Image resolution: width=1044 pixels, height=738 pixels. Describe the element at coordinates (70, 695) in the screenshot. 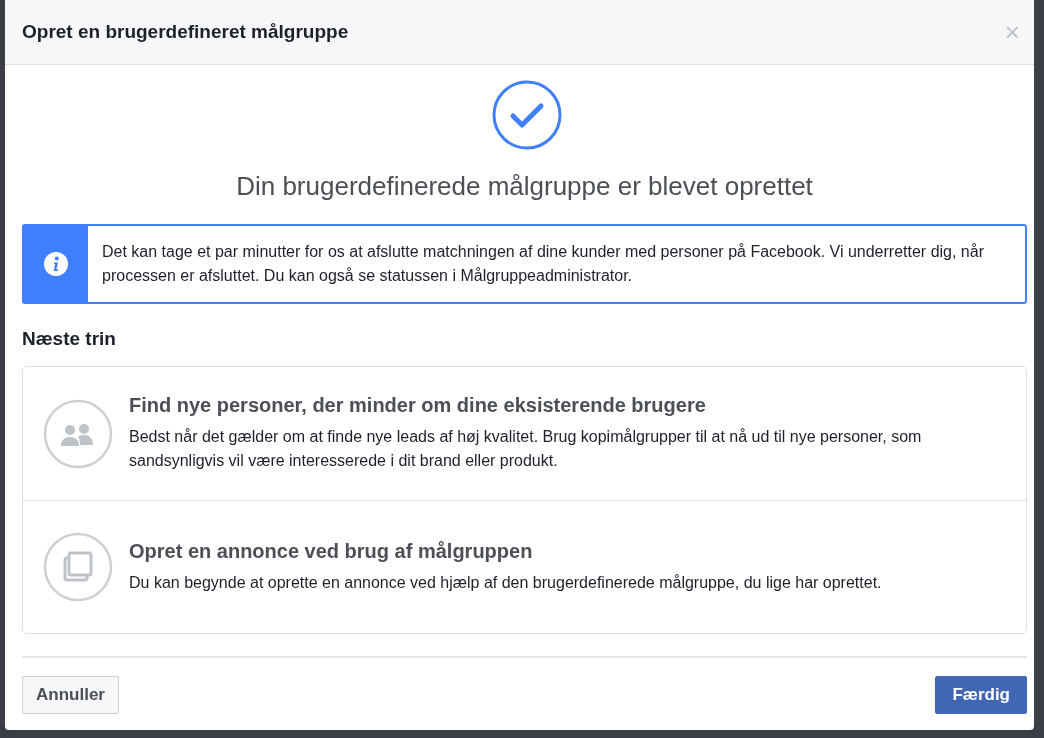

I see `cancel-button: Annuller` at that location.